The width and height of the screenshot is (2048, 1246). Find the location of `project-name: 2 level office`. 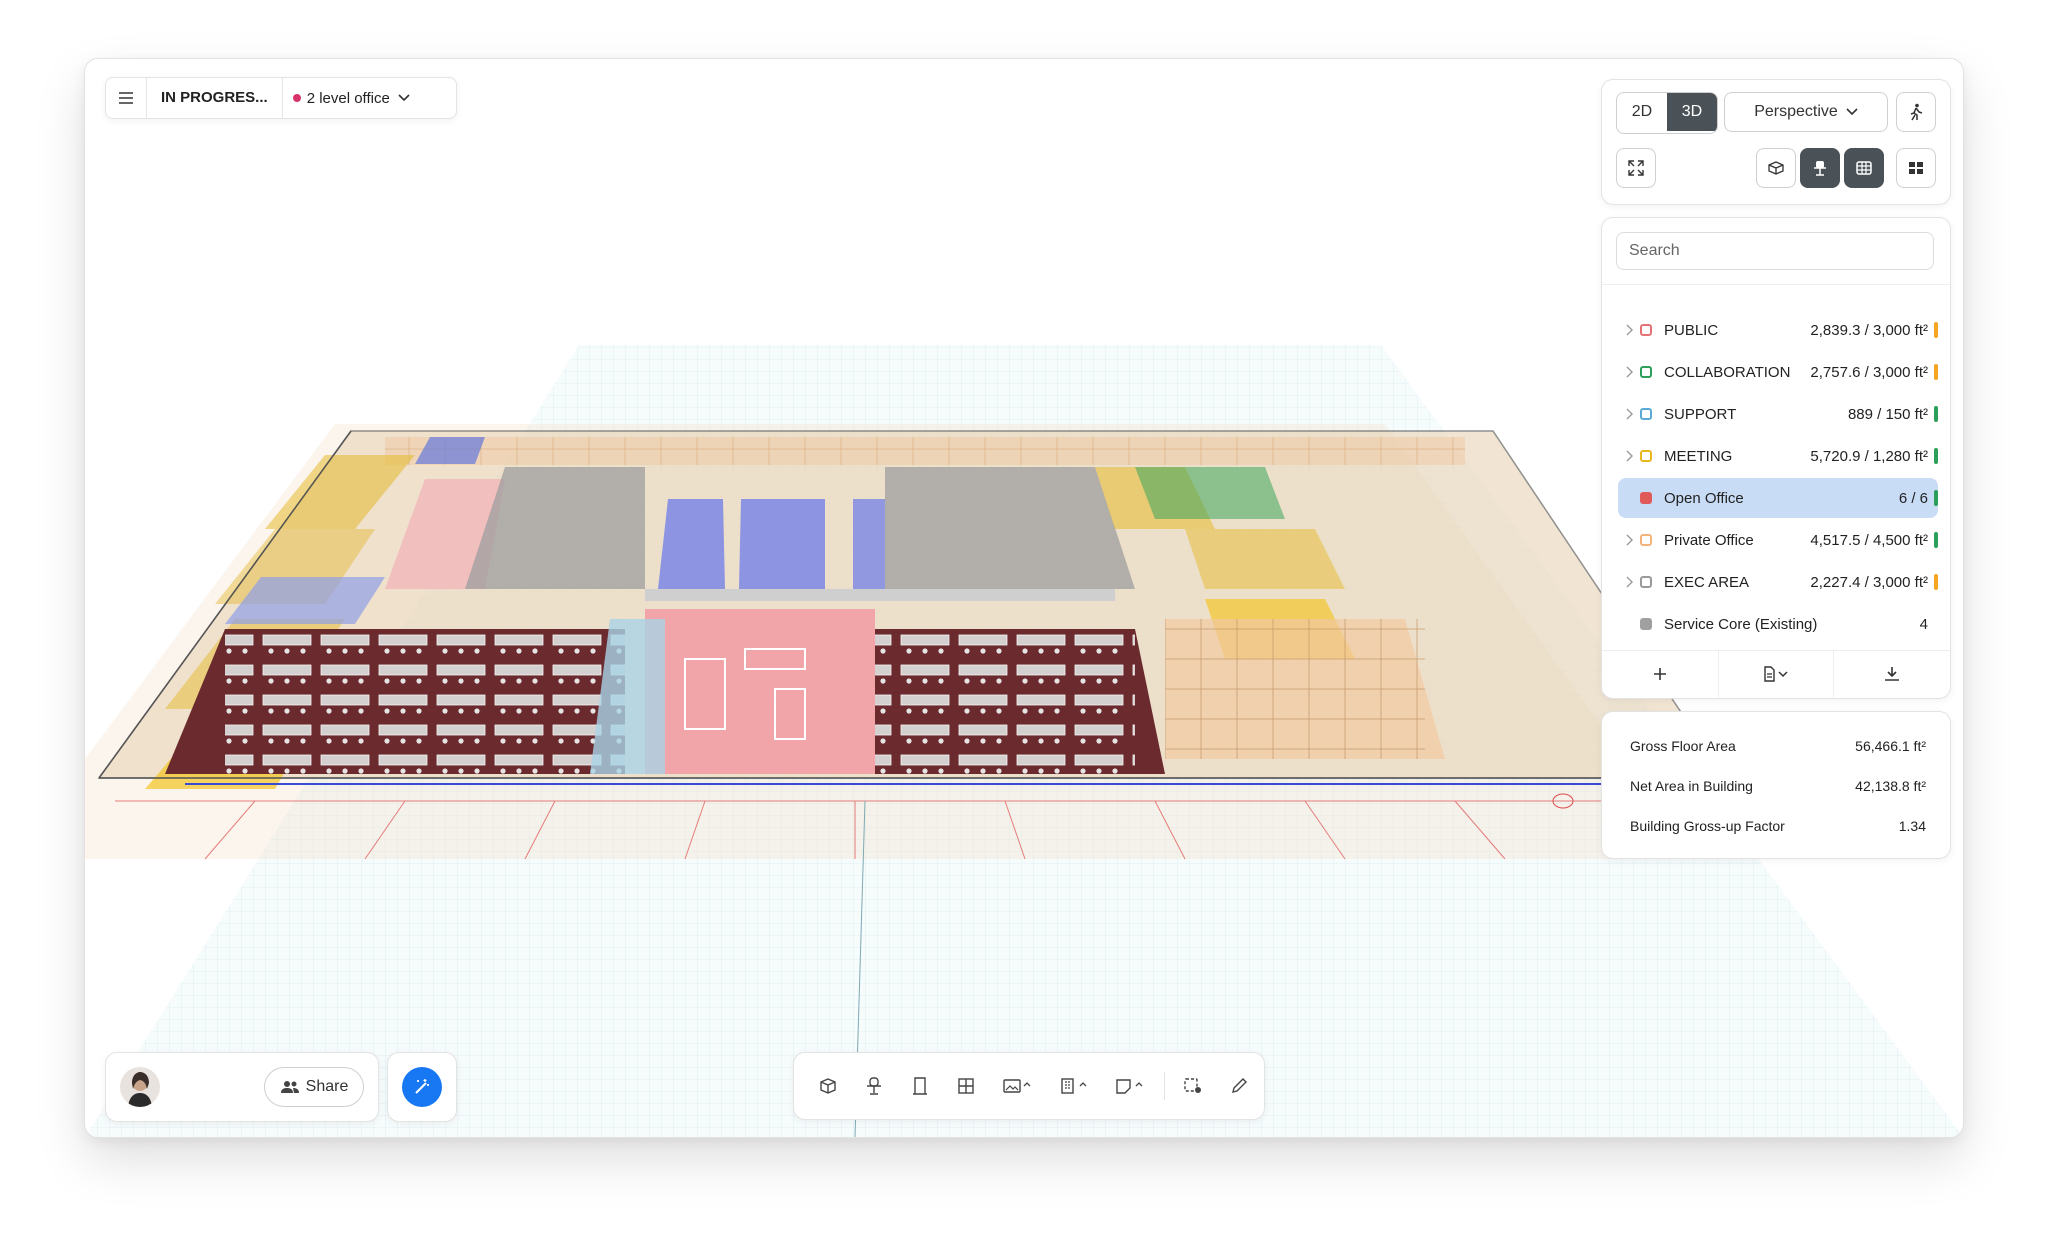

project-name: 2 level office is located at coordinates (348, 98).